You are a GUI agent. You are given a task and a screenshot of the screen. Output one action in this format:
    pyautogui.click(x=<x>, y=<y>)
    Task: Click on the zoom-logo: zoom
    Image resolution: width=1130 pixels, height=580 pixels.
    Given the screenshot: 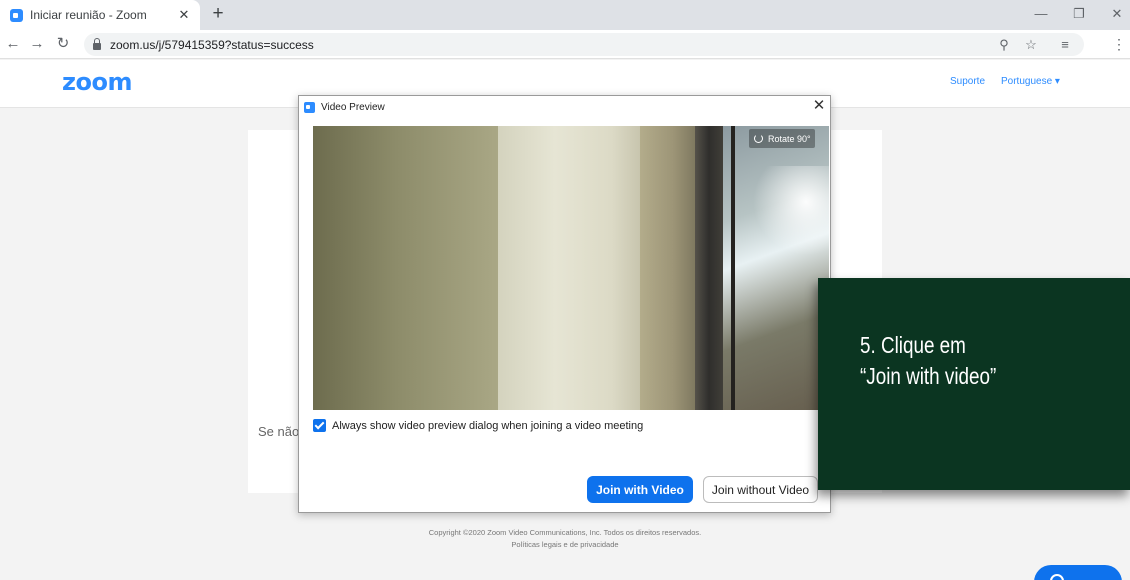 What is the action you would take?
    pyautogui.click(x=97, y=82)
    